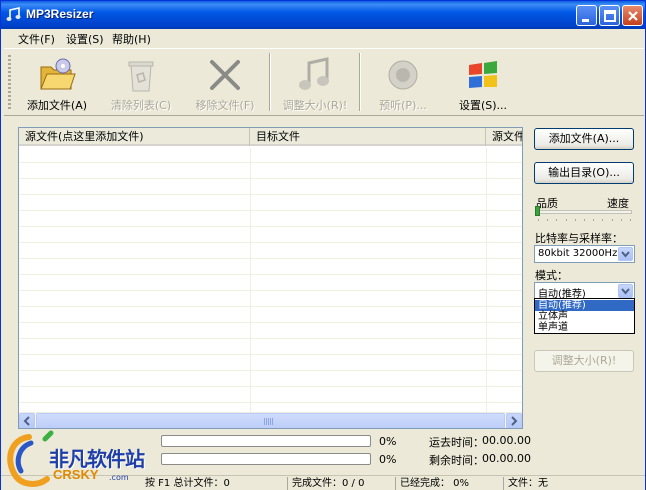 This screenshot has height=490, width=646. I want to click on status-completed: 已经完成： 0%, so click(432, 483).